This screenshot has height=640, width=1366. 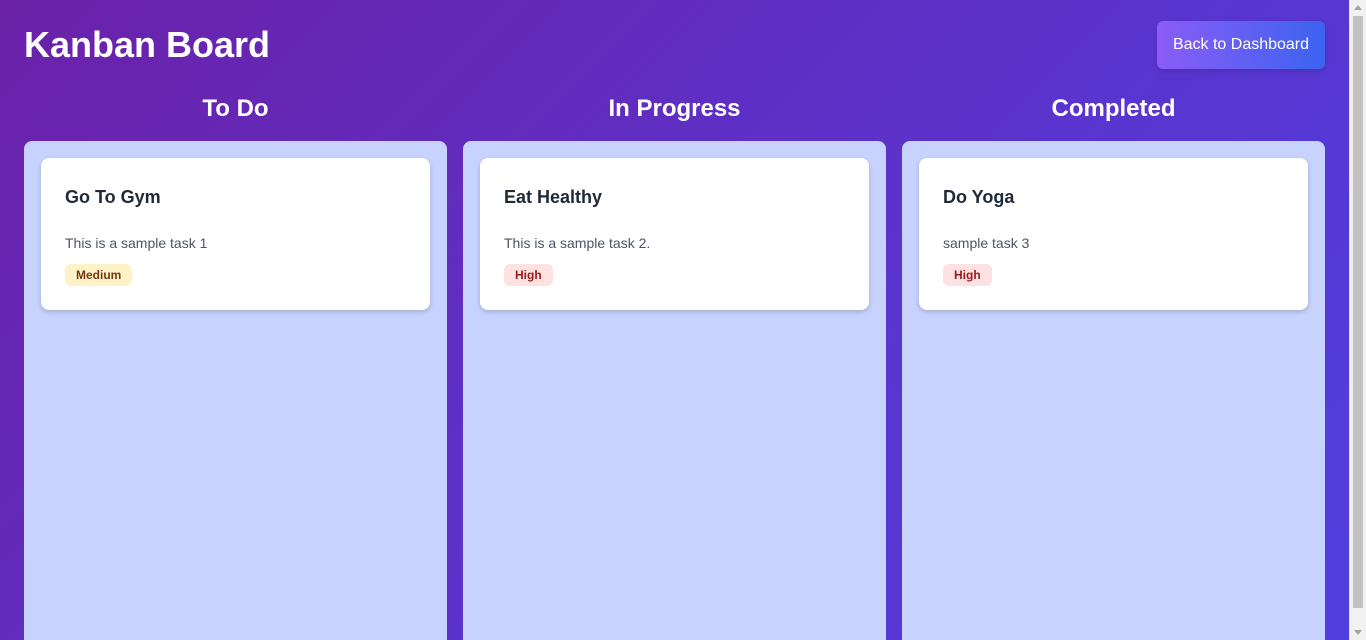 What do you see at coordinates (235, 108) in the screenshot?
I see `column-title-todo: To Do` at bounding box center [235, 108].